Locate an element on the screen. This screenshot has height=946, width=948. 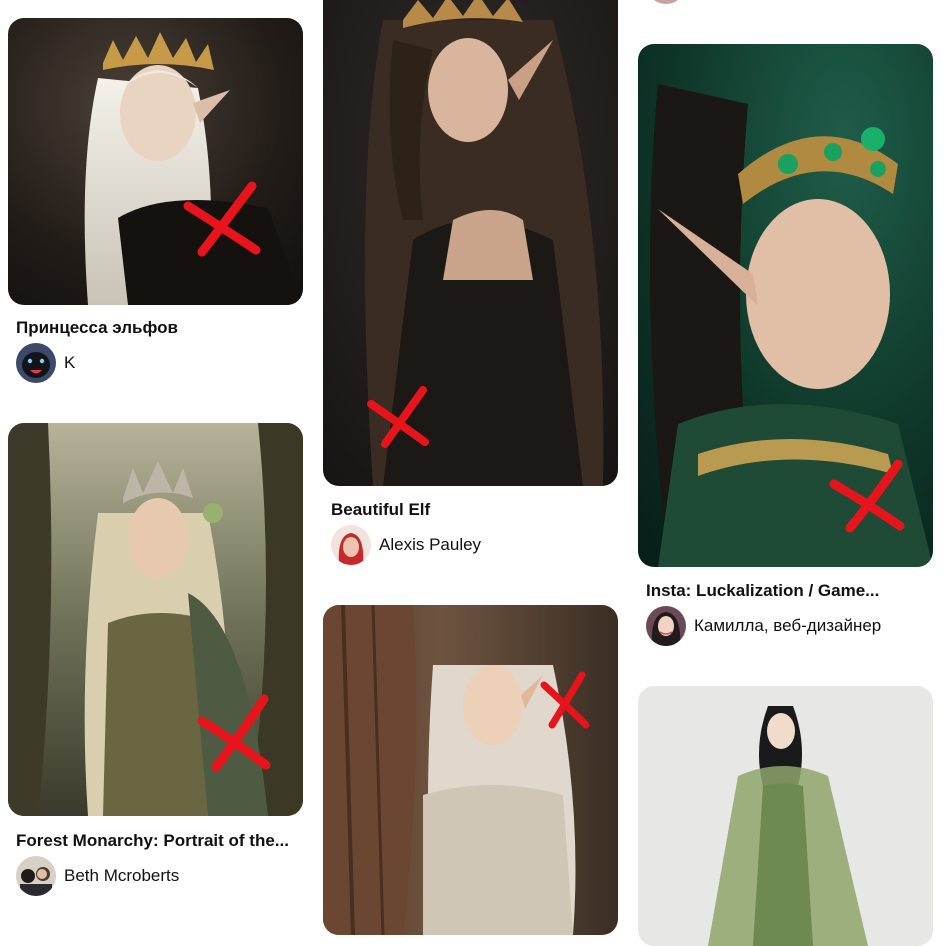
pin-title: Beautiful Elf is located at coordinates (471, 510).